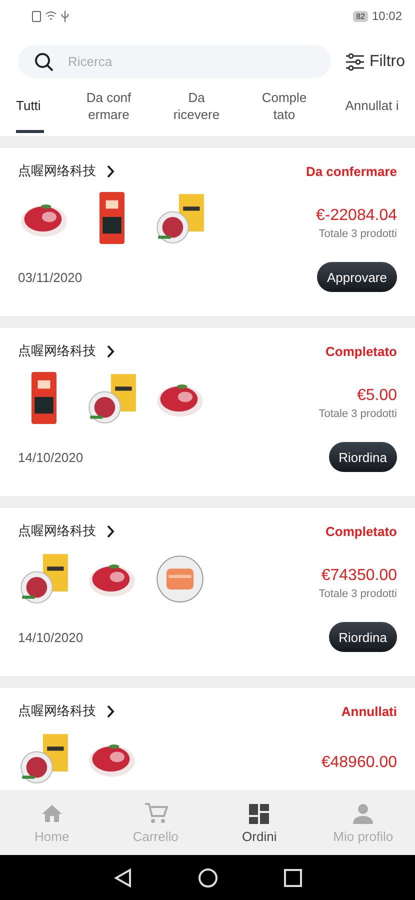  Describe the element at coordinates (284, 107) in the screenshot. I see `order-tab: Comple tato` at that location.